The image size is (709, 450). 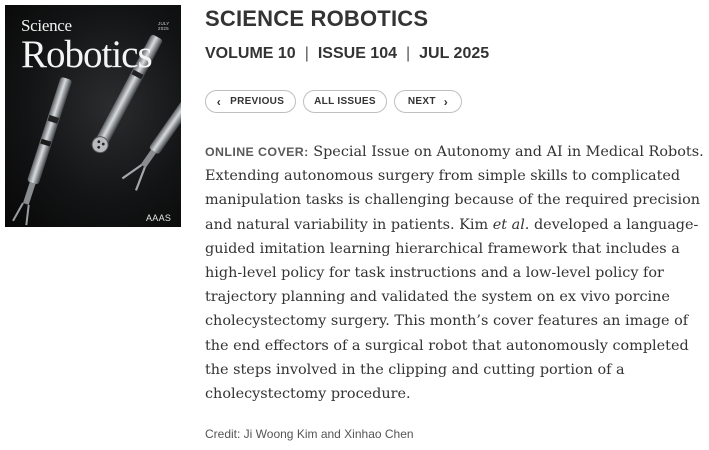 What do you see at coordinates (454, 53) in the screenshot?
I see `issue-date: JUL 2025` at bounding box center [454, 53].